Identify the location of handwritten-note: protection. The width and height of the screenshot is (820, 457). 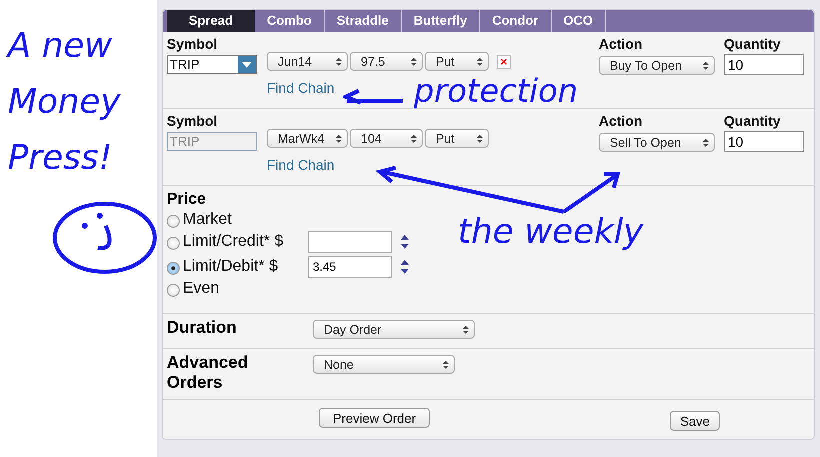
(496, 91).